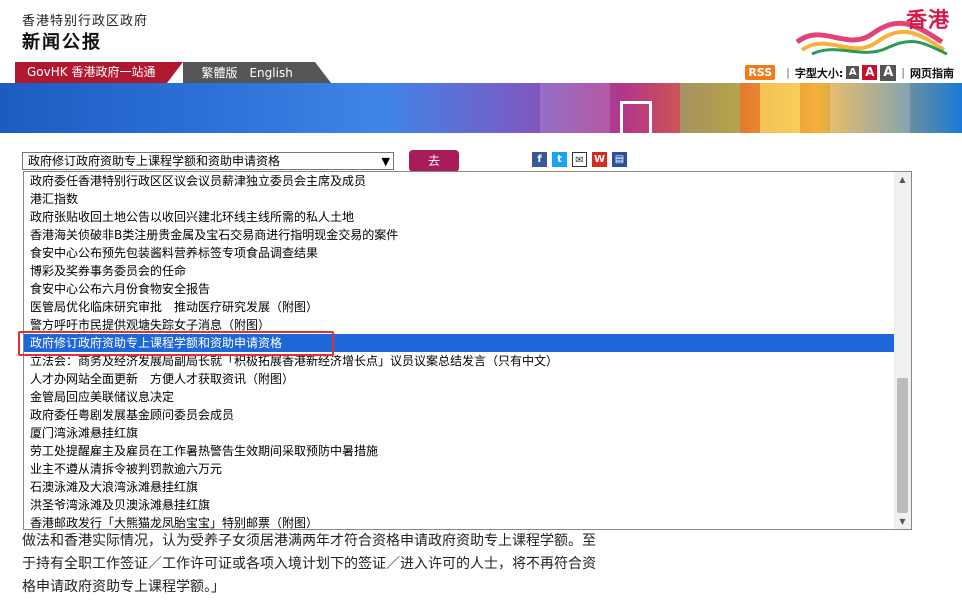  What do you see at coordinates (62, 41) in the screenshot?
I see `site-title: 新闻公报` at bounding box center [62, 41].